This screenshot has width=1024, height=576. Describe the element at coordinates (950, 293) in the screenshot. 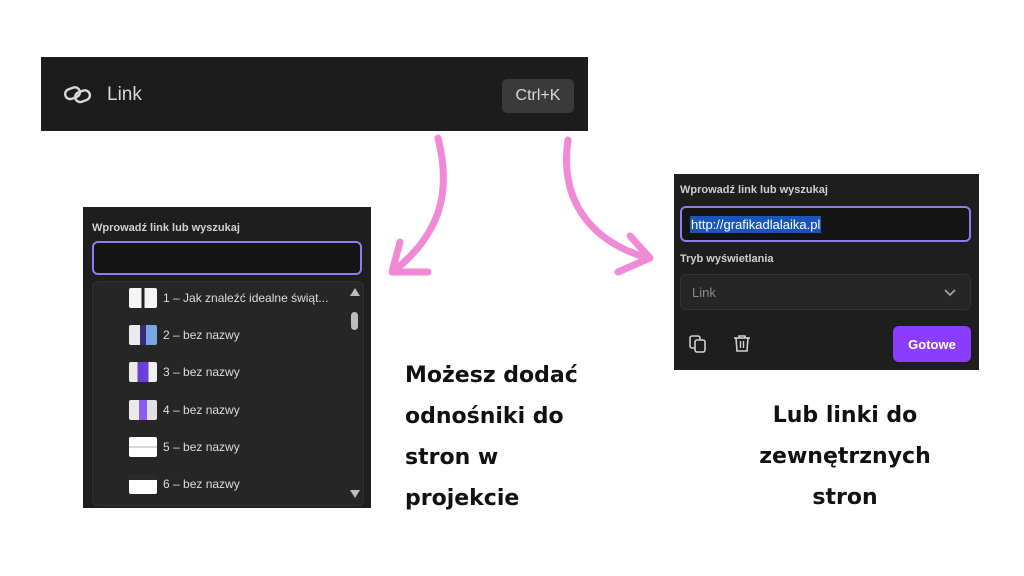

I see `chevron-down-icon` at that location.